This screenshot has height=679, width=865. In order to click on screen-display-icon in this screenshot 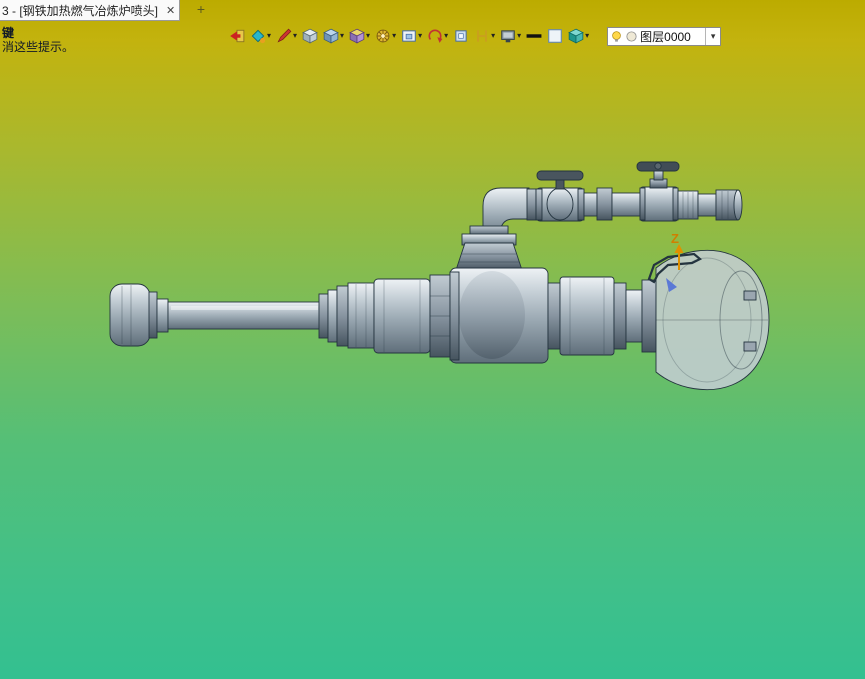, I will do `click(508, 36)`.